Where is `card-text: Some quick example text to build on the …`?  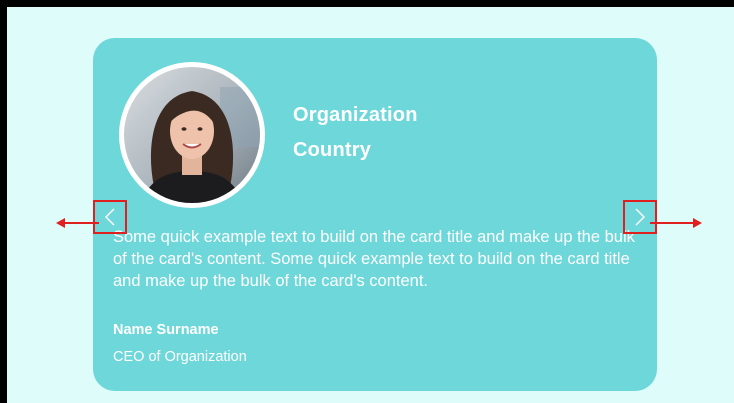
card-text: Some quick example text to build on the … is located at coordinates (374, 259).